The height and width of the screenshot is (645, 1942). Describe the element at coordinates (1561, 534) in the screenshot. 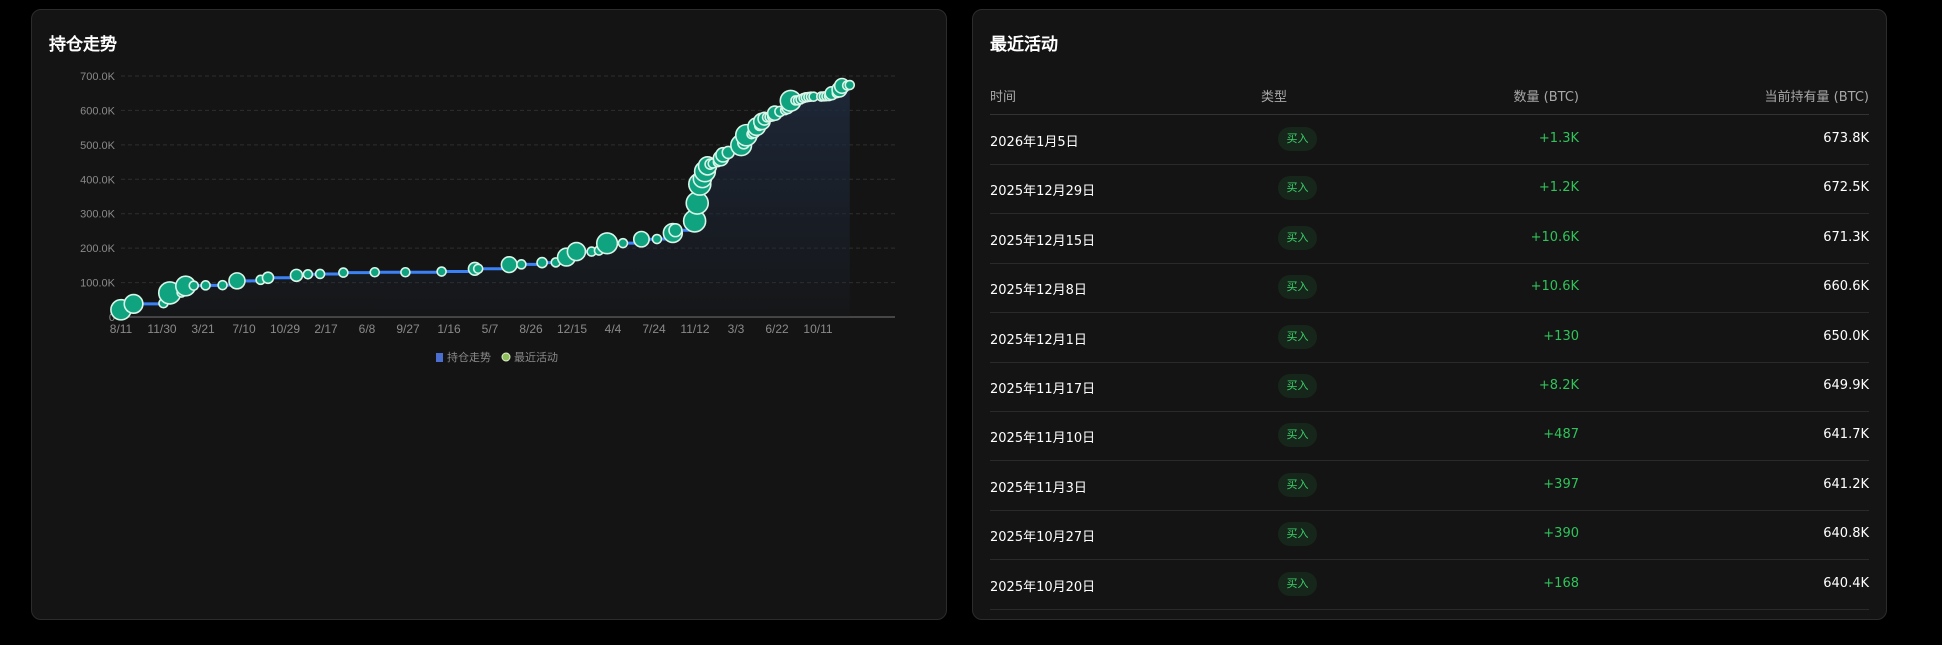

I see `activity-amount: +390` at that location.